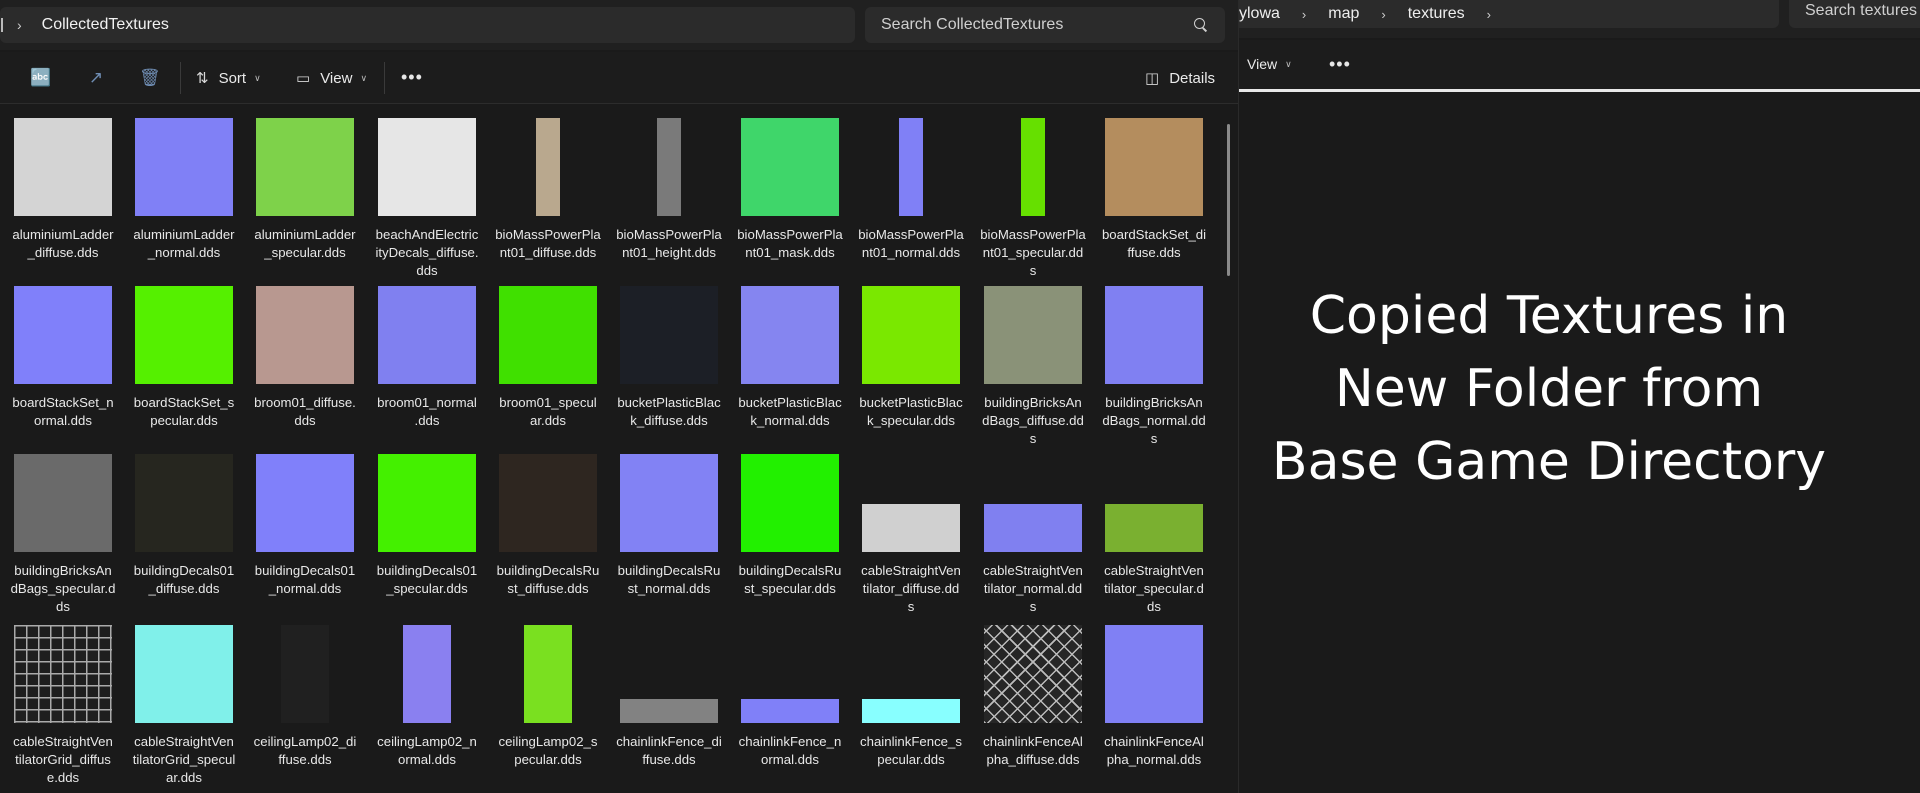 This screenshot has width=1920, height=793. What do you see at coordinates (63, 759) in the screenshot?
I see `file-name-line: tilatorGrid_diffus` at bounding box center [63, 759].